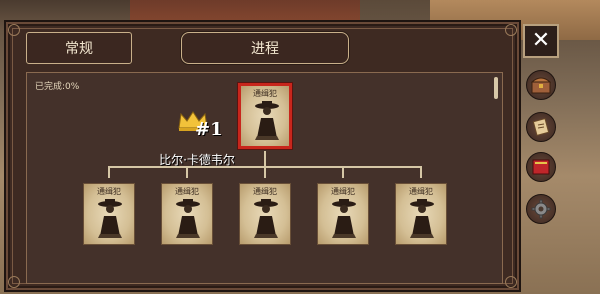 Image resolution: width=600 pixels, height=294 pixels. I want to click on book-icon, so click(541, 167).